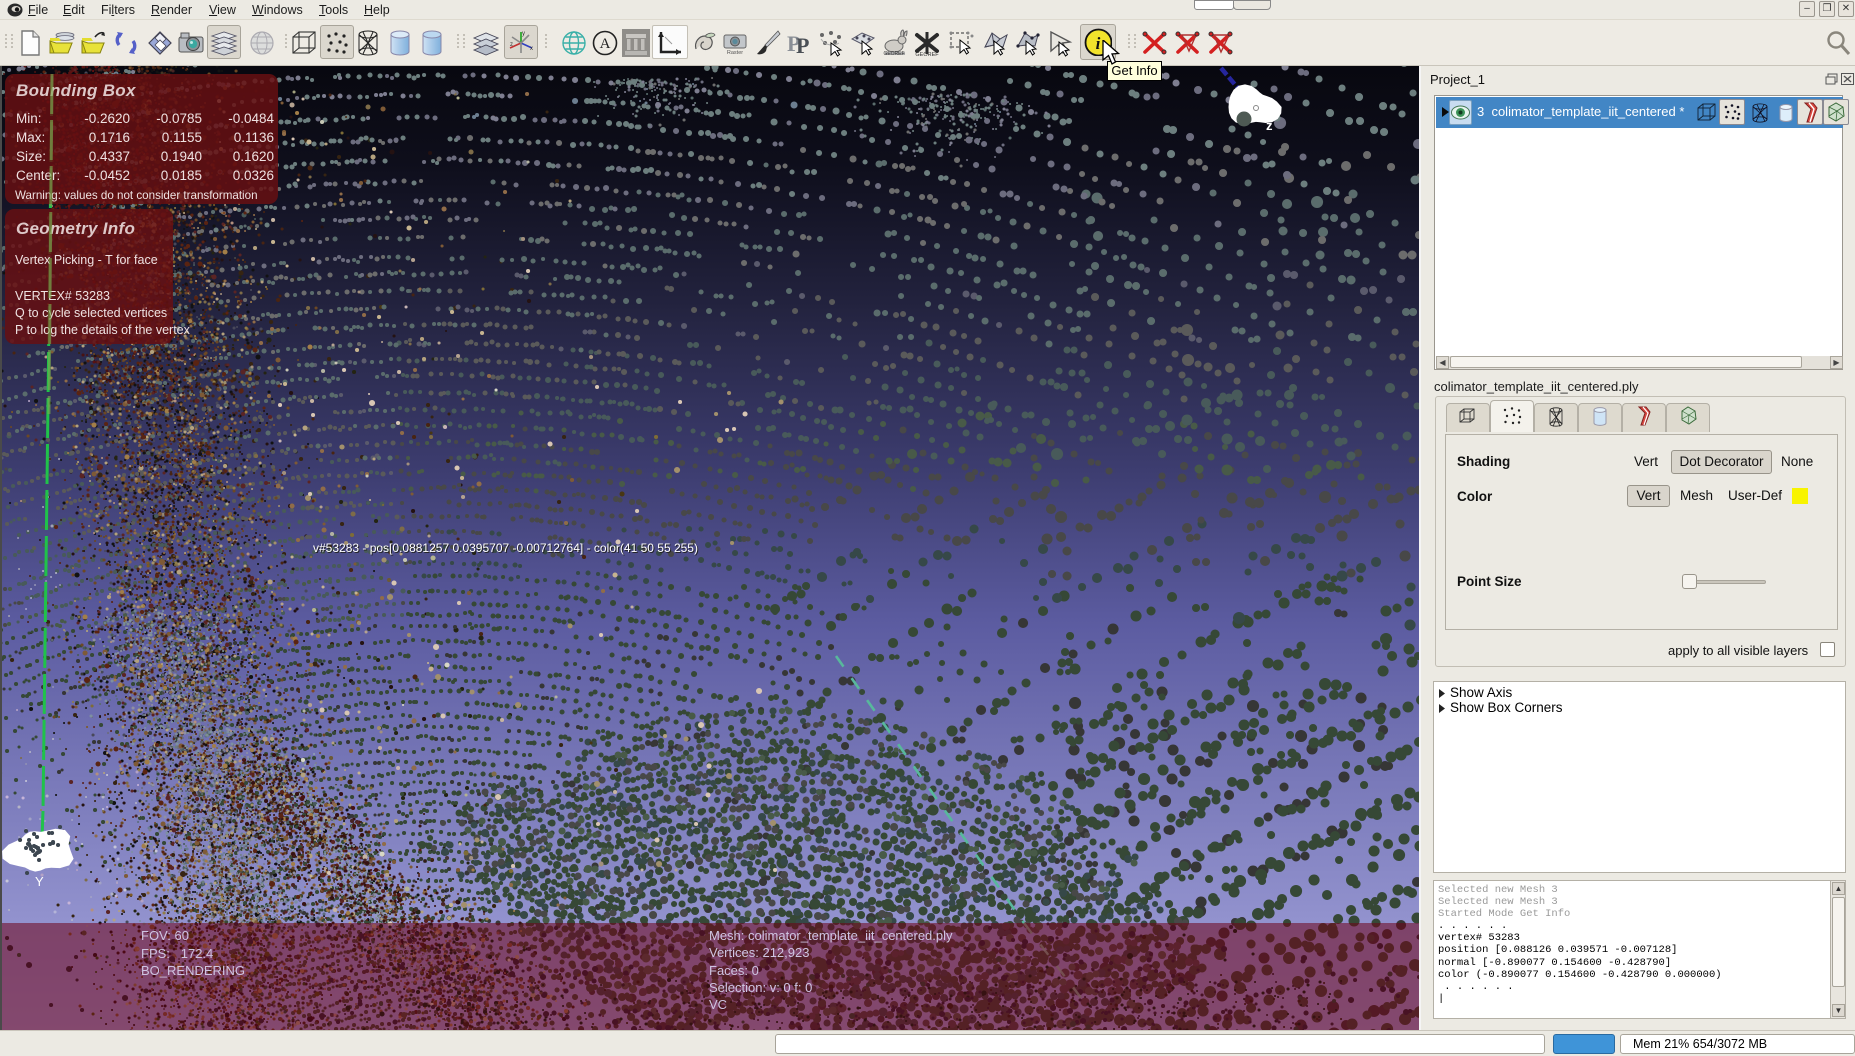 This screenshot has height=1056, width=1855. What do you see at coordinates (39, 881) in the screenshot?
I see `svg-text: Y` at bounding box center [39, 881].